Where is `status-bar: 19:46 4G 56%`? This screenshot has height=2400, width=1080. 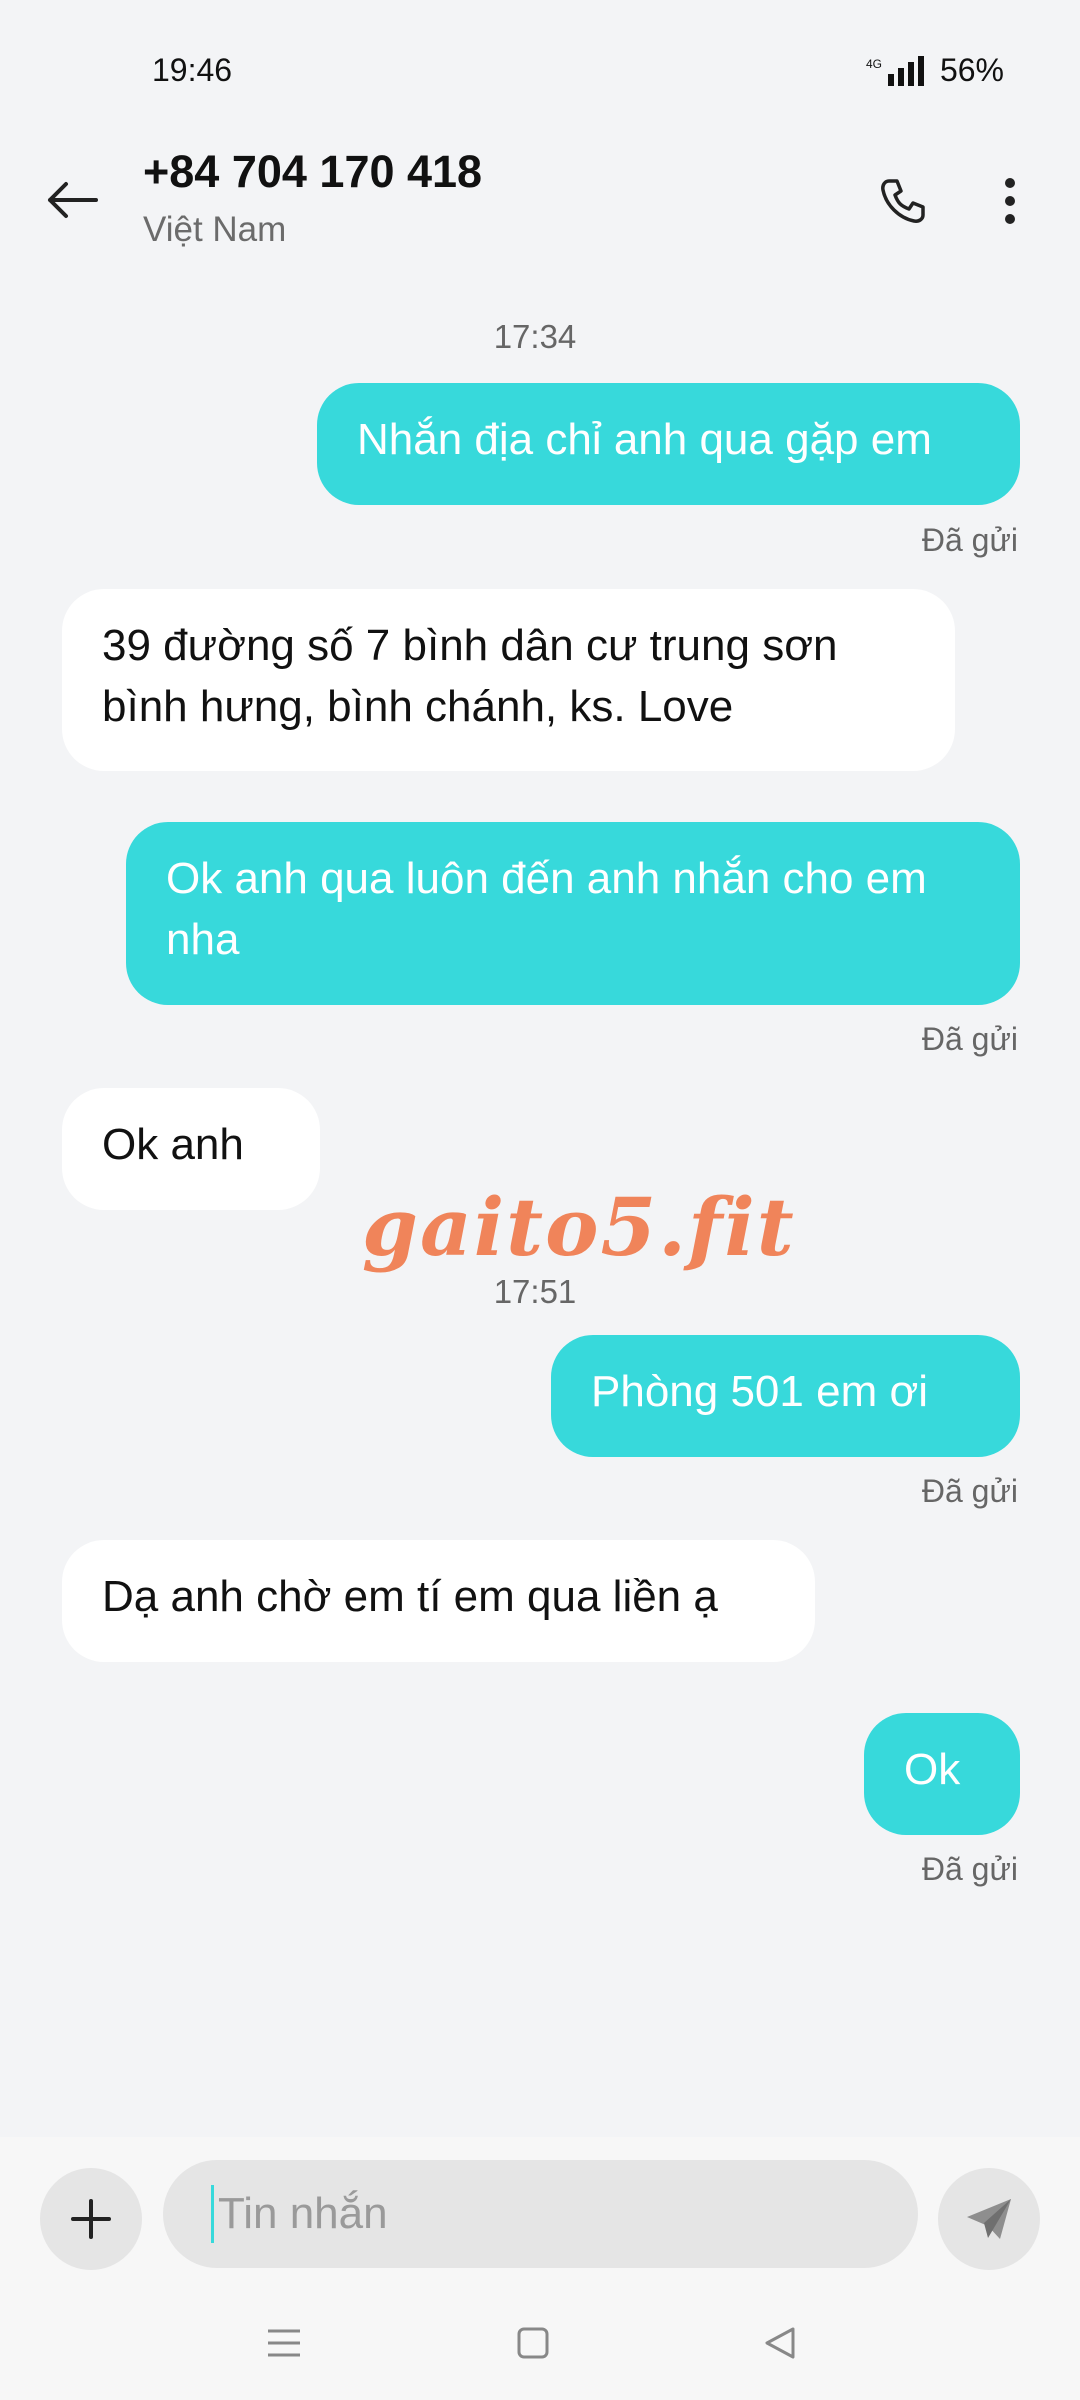 status-bar: 19:46 4G 56% is located at coordinates (540, 70).